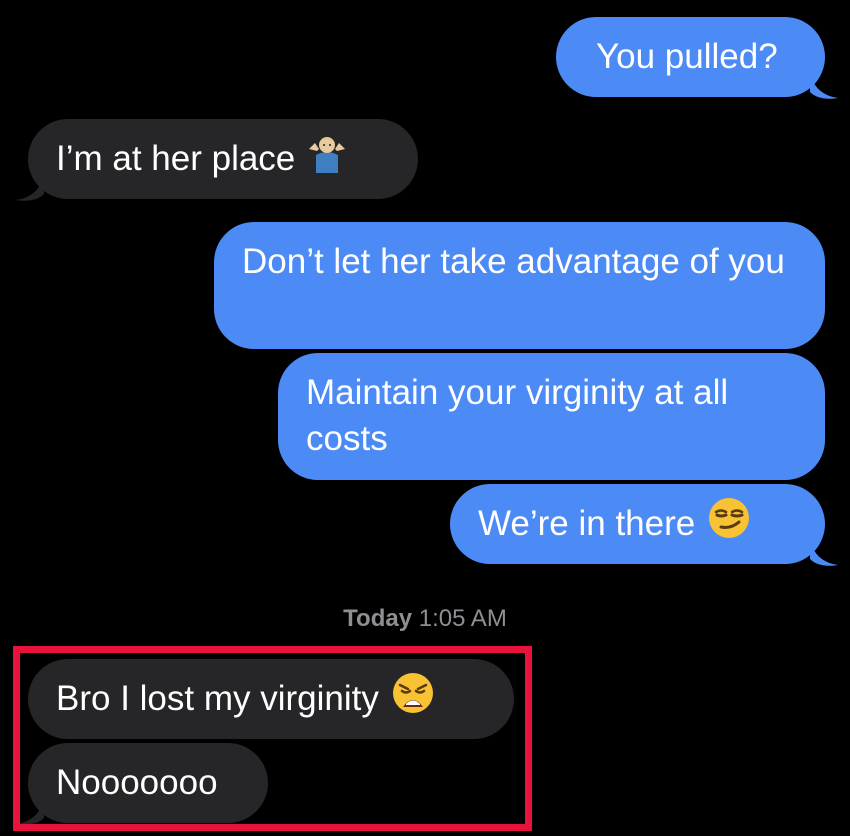 Image resolution: width=850 pixels, height=836 pixels. What do you see at coordinates (687, 56) in the screenshot?
I see `message-text: You pulled?` at bounding box center [687, 56].